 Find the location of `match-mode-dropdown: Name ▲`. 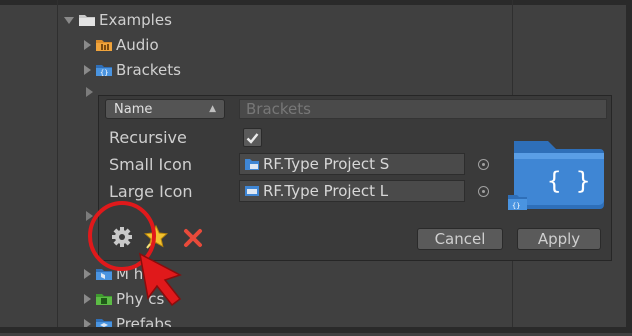

match-mode-dropdown: Name ▲ is located at coordinates (165, 109).